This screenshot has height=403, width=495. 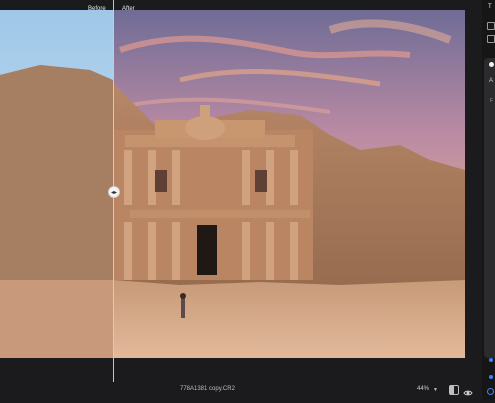 I want to click on panel-tool-icon, so click(x=491, y=26).